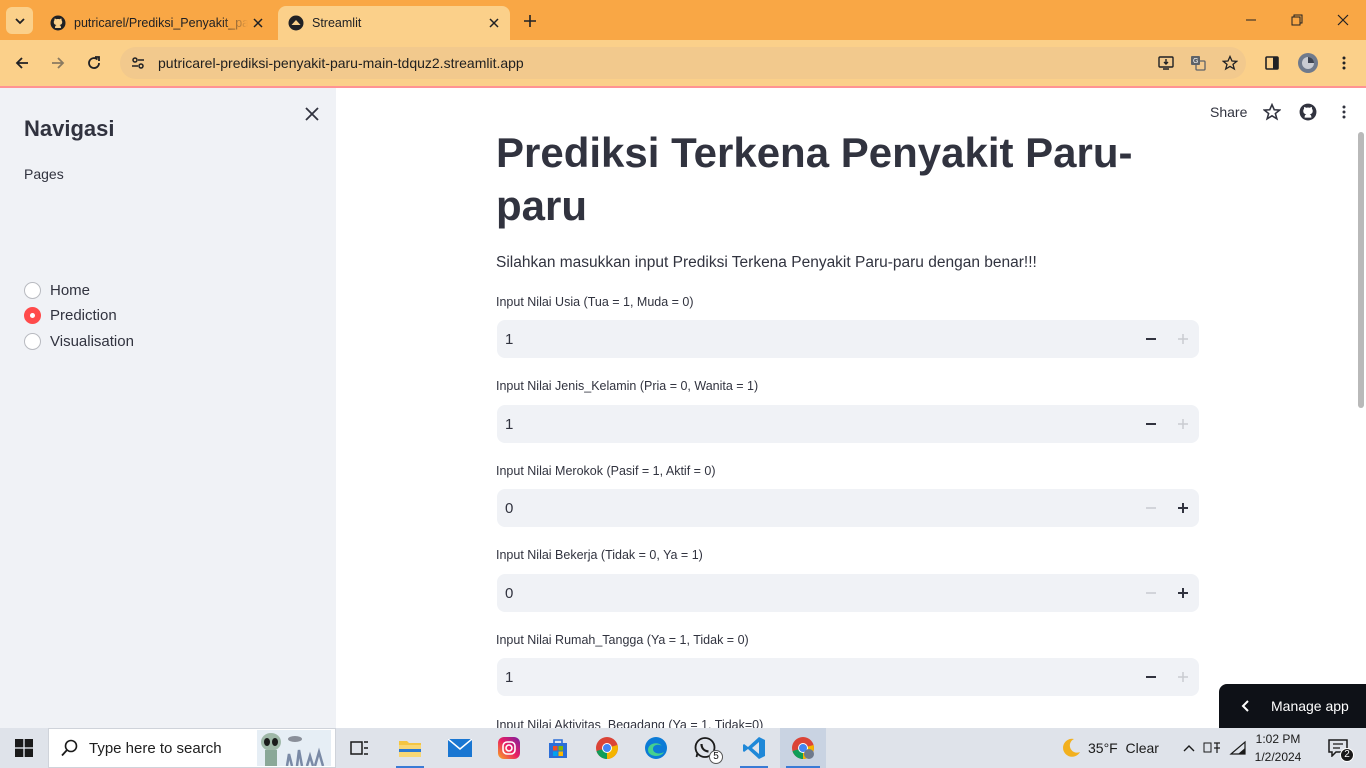 Image resolution: width=1366 pixels, height=768 pixels. I want to click on number-input-bekerja: 0, so click(848, 593).